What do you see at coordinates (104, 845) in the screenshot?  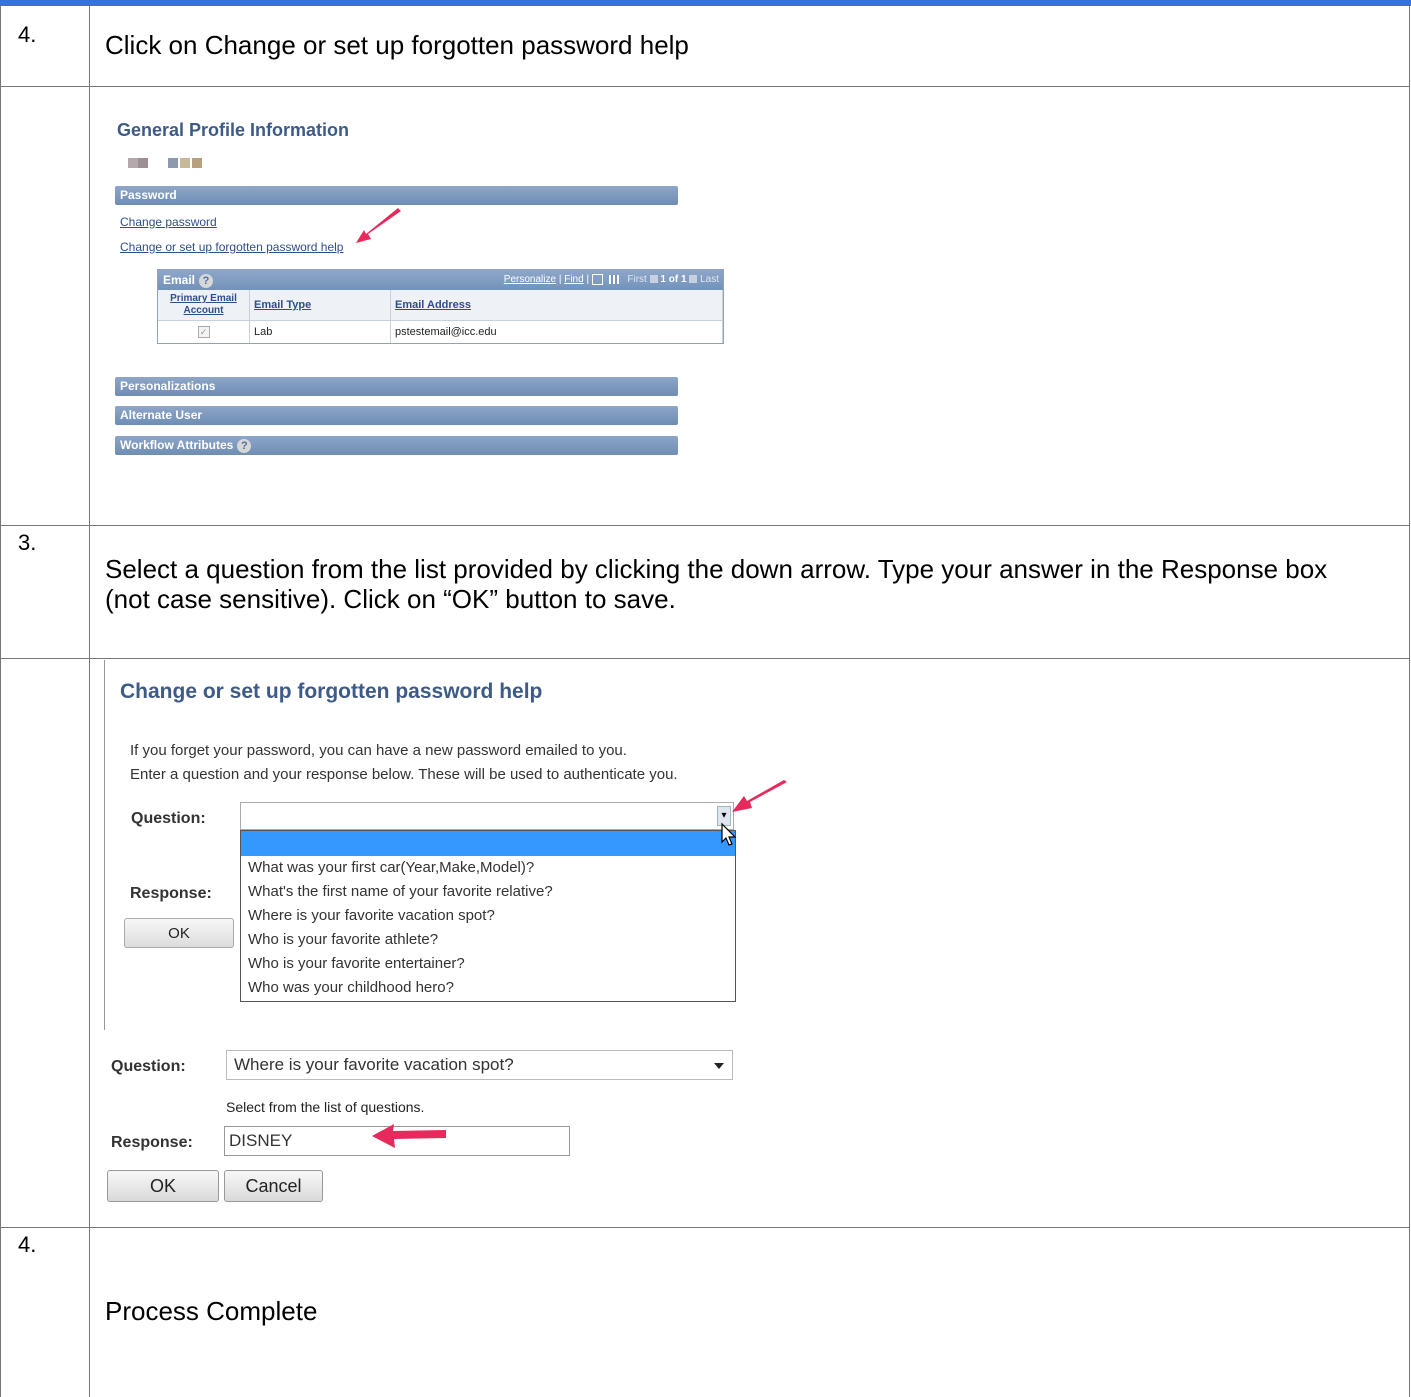 I see `screenshot-border` at bounding box center [104, 845].